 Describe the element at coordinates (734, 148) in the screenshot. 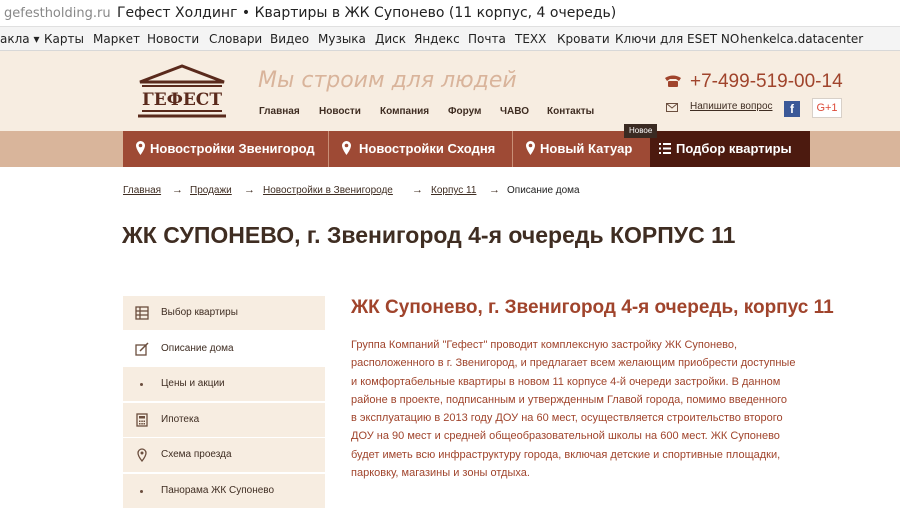

I see `nav-item-label: Подбор квартиры` at that location.